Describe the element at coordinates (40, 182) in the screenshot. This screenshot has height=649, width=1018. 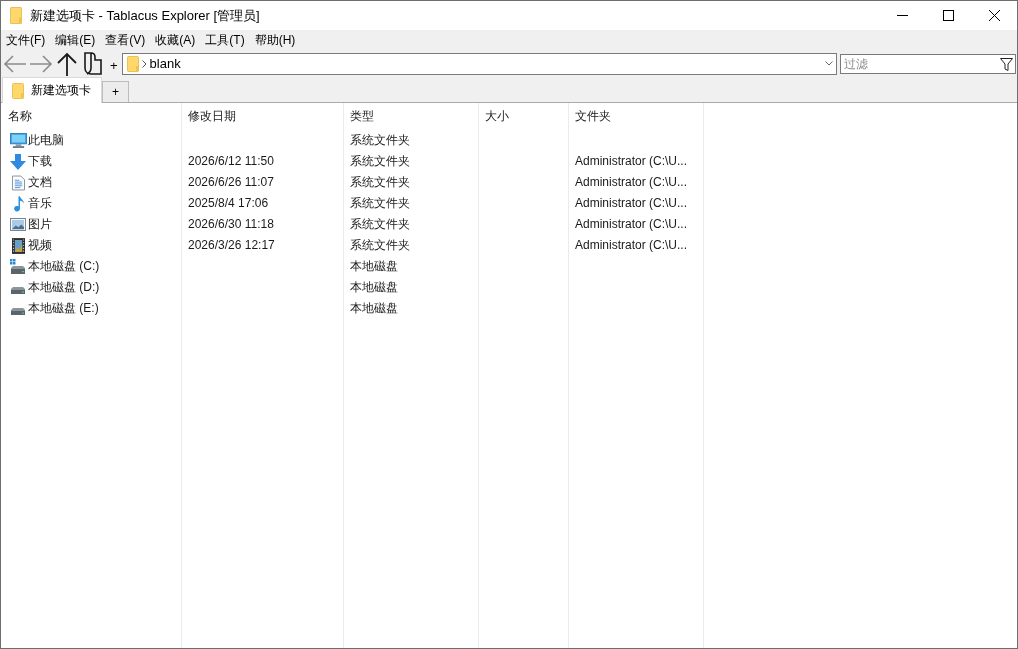
I see `file-name: 文档` at that location.